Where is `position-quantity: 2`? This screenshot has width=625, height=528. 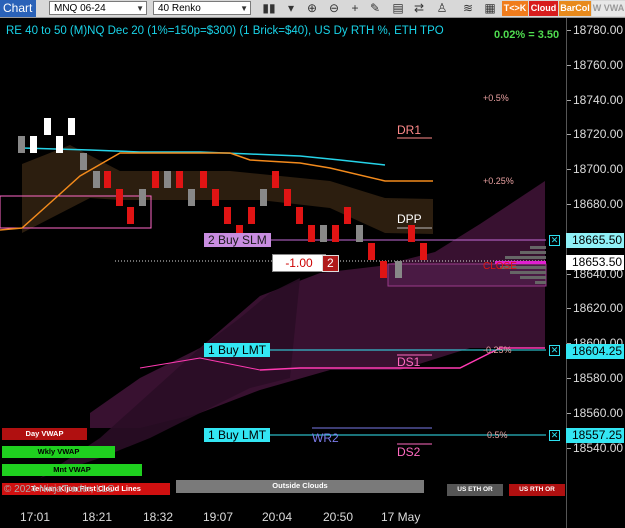
position-quantity: 2 is located at coordinates (330, 263).